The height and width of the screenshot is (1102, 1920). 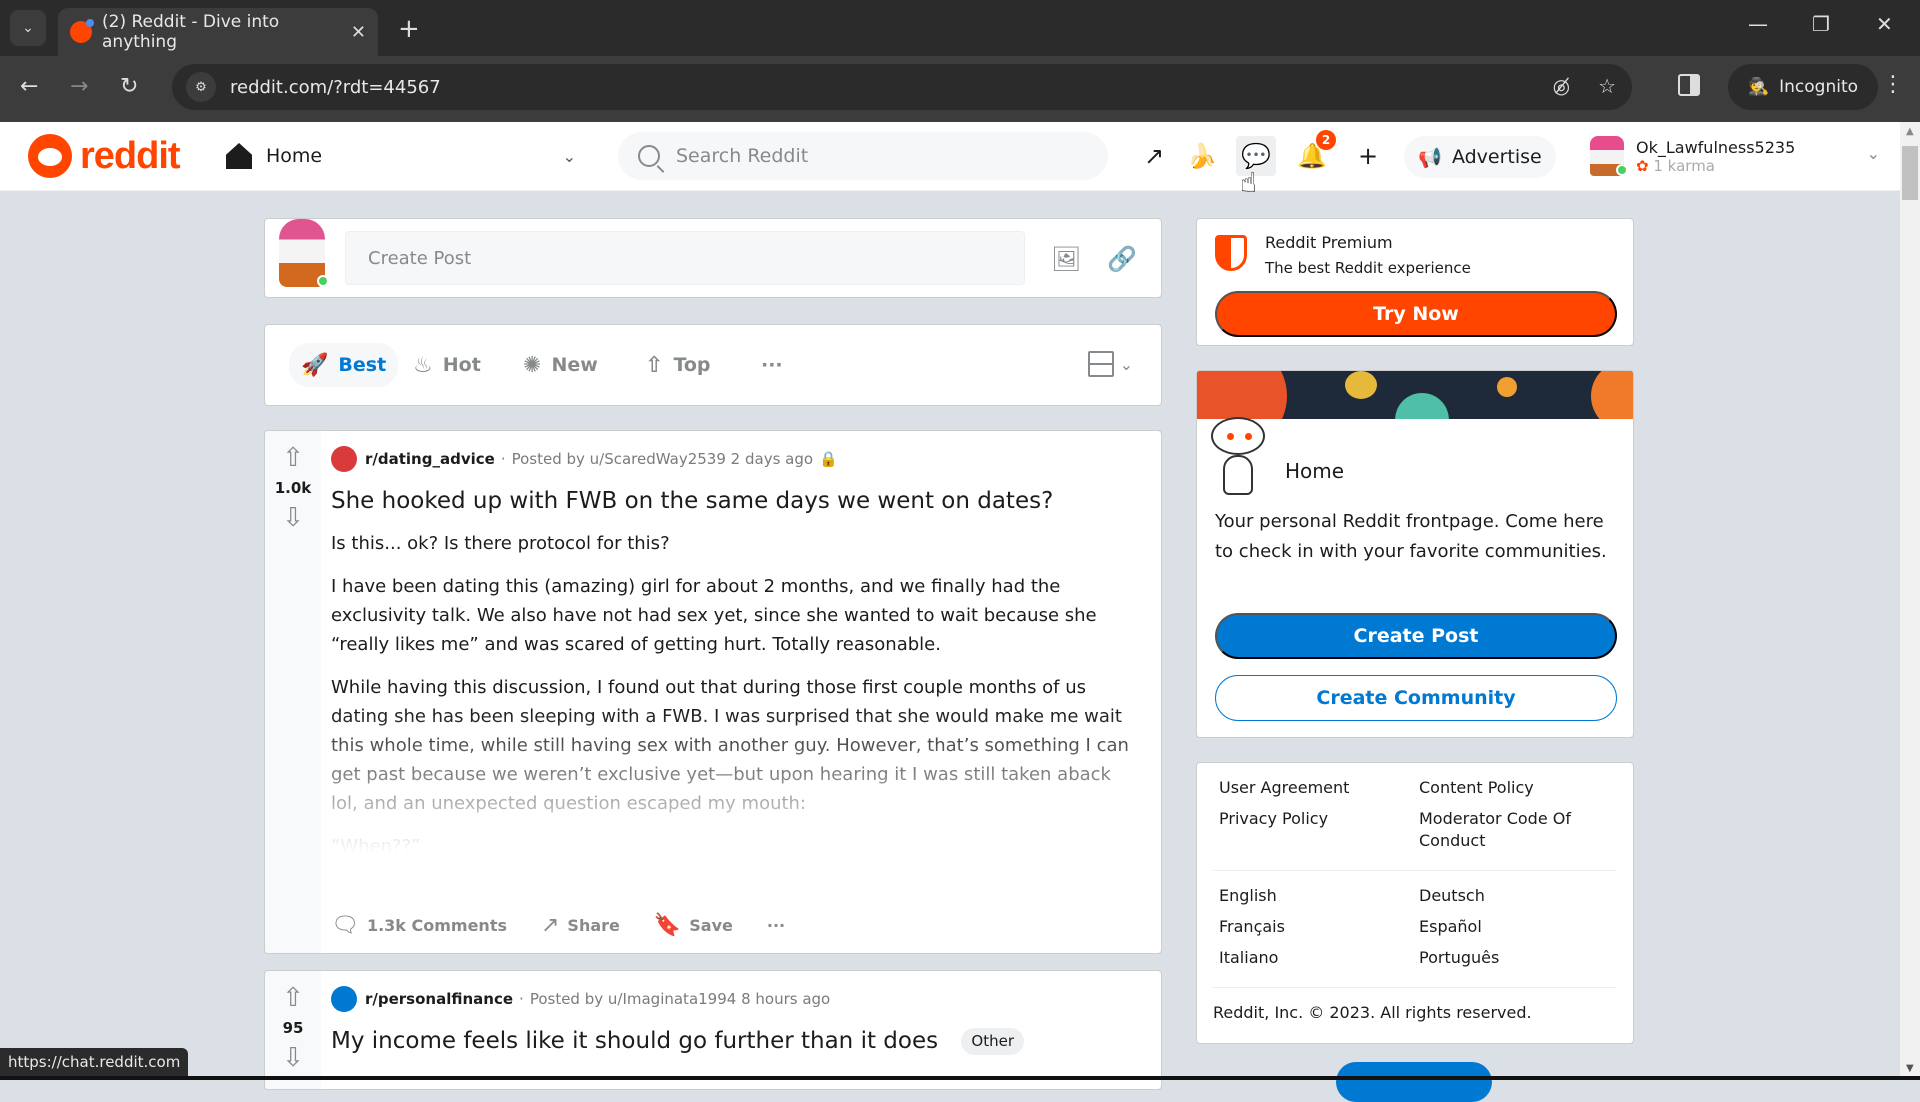 I want to click on coins-icon: 🍌, so click(x=1202, y=156).